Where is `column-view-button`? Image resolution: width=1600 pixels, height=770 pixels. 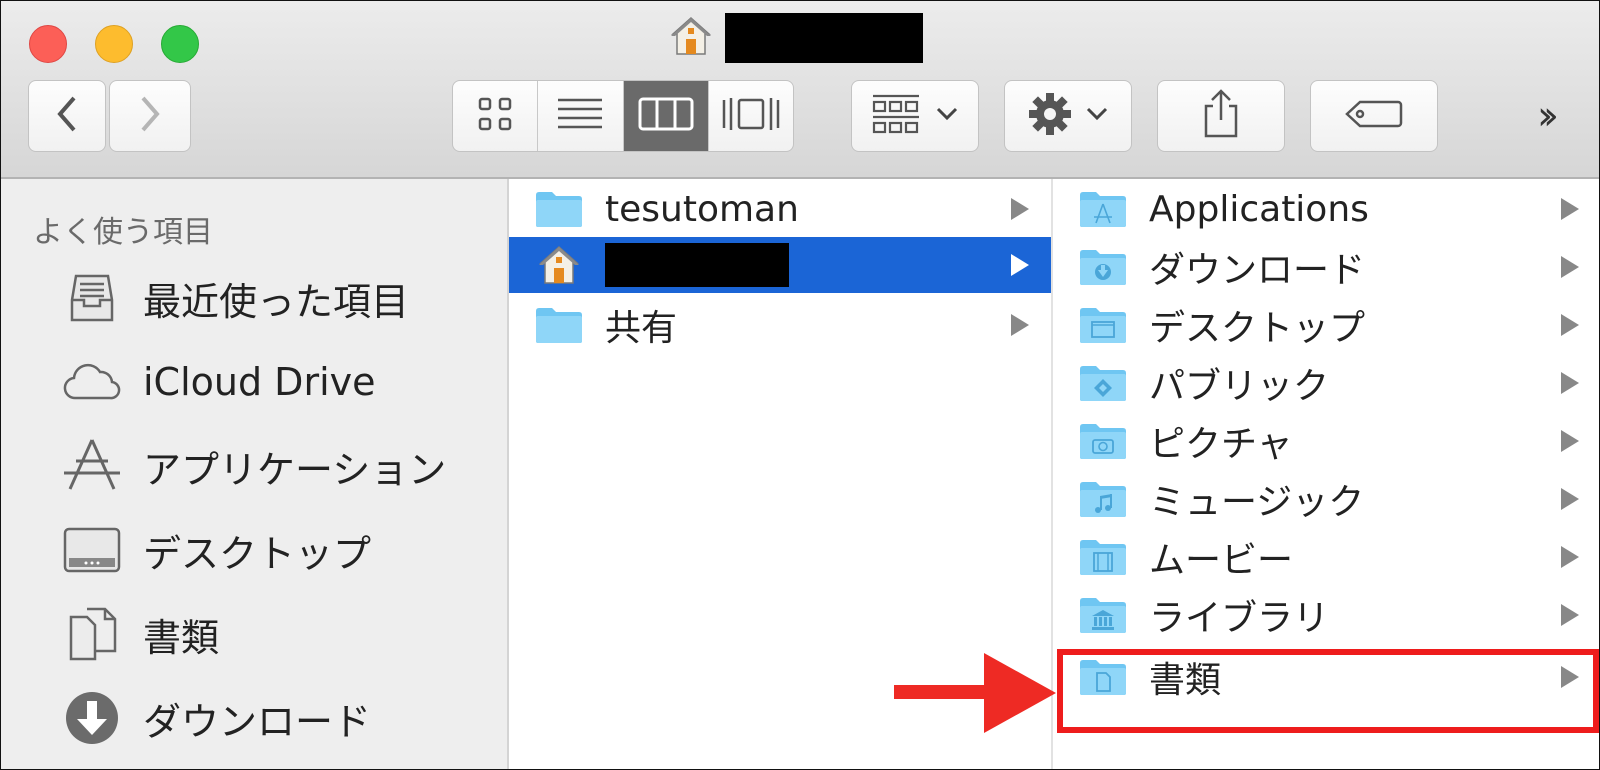 column-view-button is located at coordinates (666, 116).